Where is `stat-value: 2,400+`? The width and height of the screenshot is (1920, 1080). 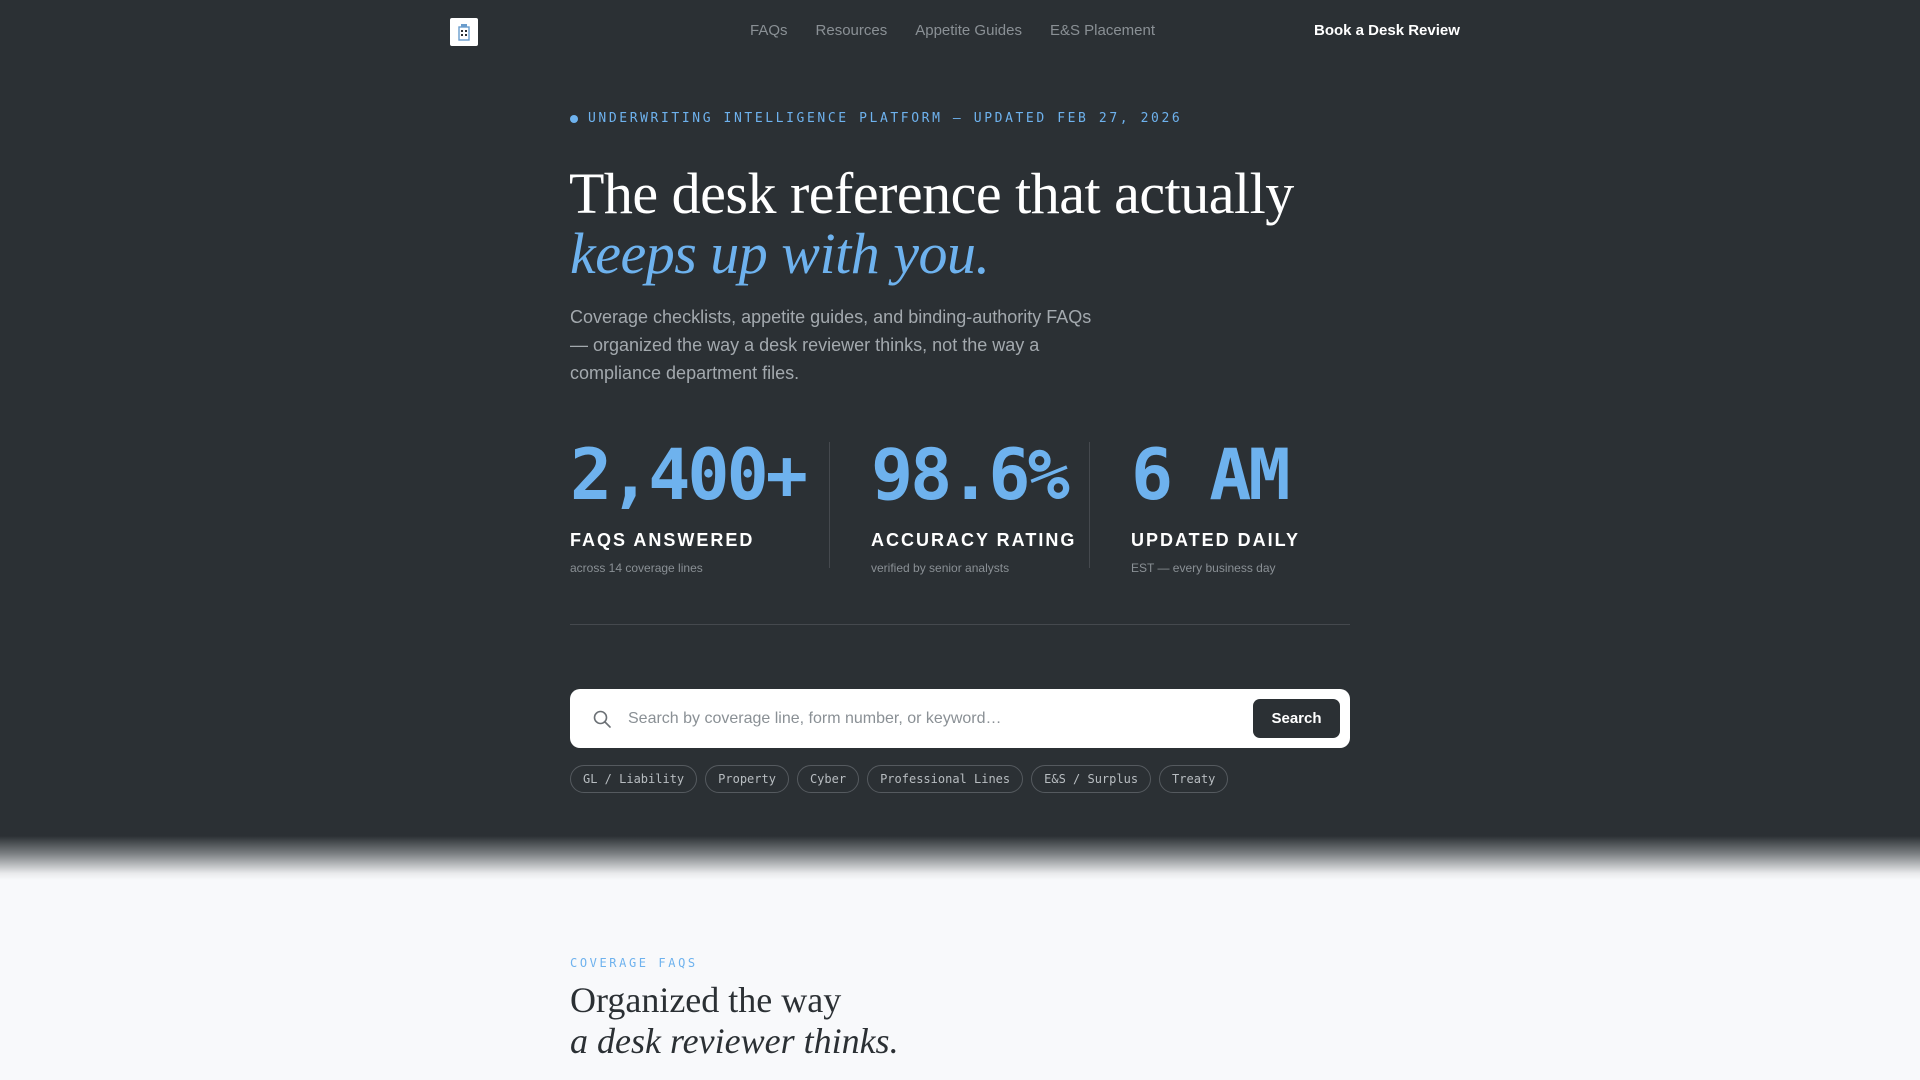
stat-value: 2,400+ is located at coordinates (689, 475).